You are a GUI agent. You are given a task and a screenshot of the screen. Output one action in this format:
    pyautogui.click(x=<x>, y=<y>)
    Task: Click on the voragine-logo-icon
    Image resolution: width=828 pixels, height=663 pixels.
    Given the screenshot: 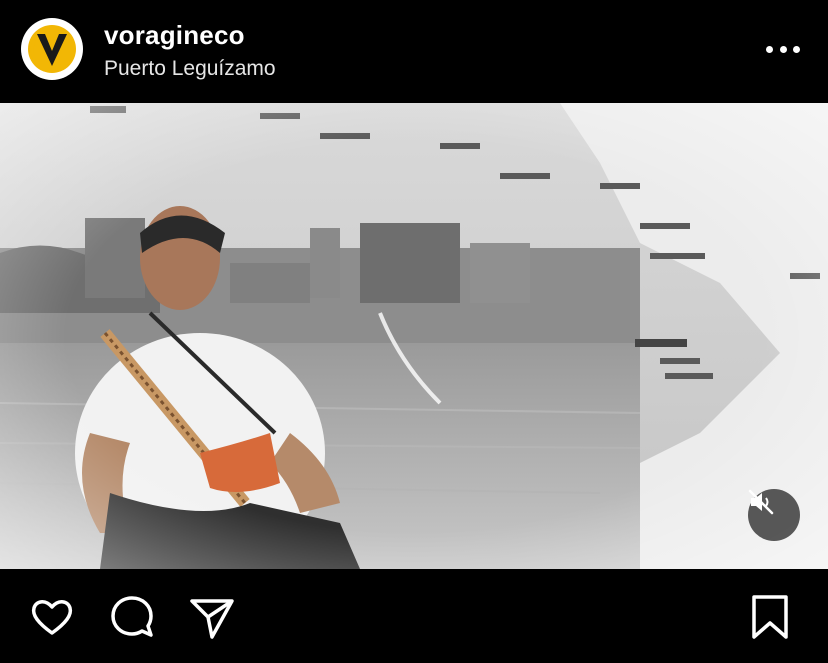 What is the action you would take?
    pyautogui.click(x=52, y=49)
    